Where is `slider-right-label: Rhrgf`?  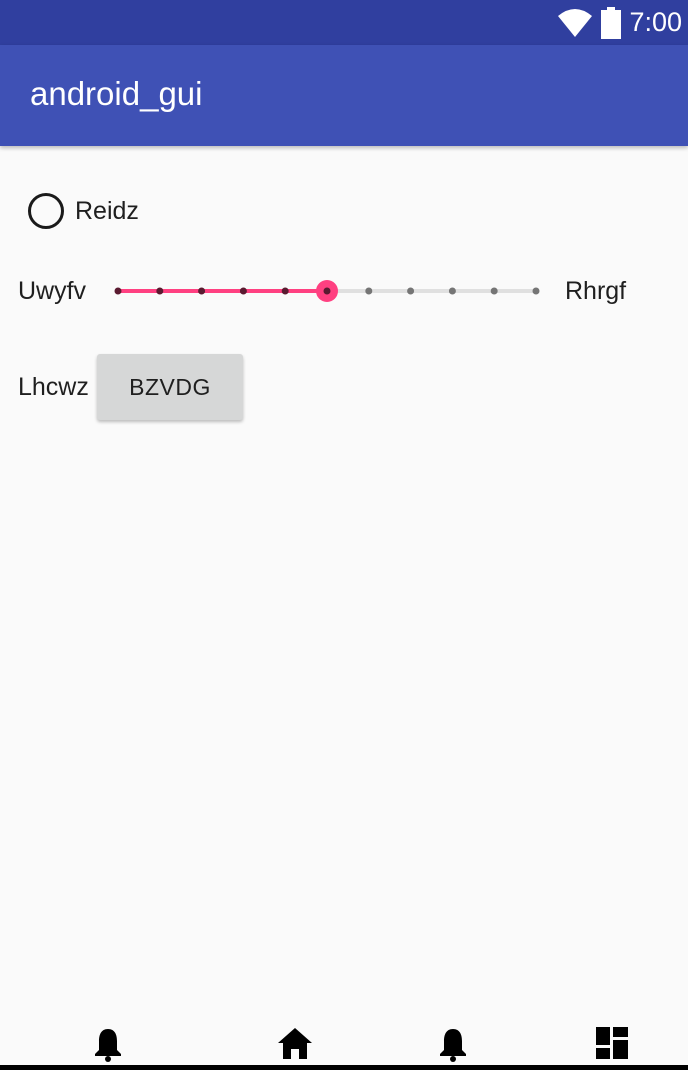 slider-right-label: Rhrgf is located at coordinates (596, 291).